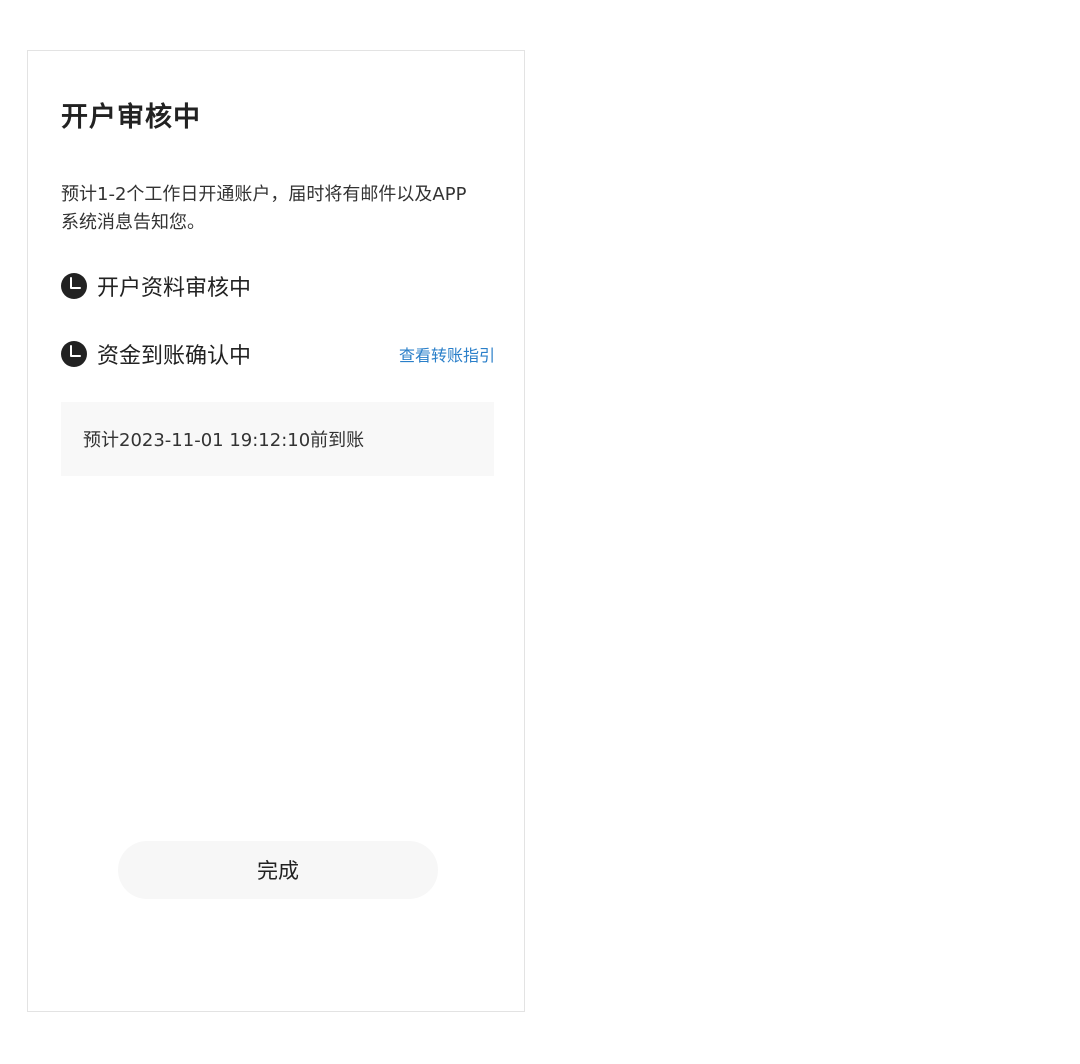 This screenshot has width=1080, height=1064. I want to click on done-button: 完成, so click(278, 870).